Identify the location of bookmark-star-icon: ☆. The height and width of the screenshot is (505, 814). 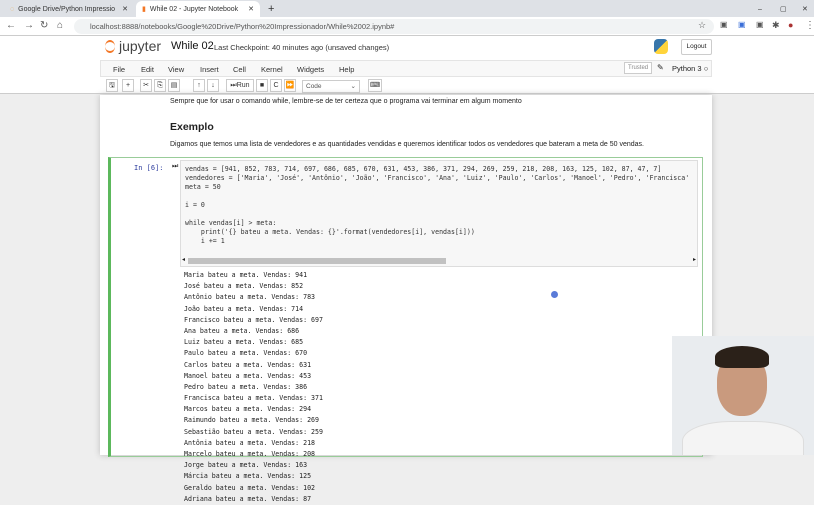
(702, 25).